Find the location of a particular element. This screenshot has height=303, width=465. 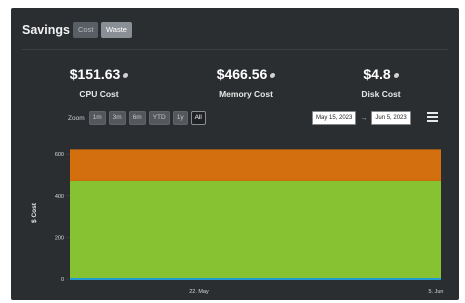

disk-cost-value: $4.8 is located at coordinates (377, 74).